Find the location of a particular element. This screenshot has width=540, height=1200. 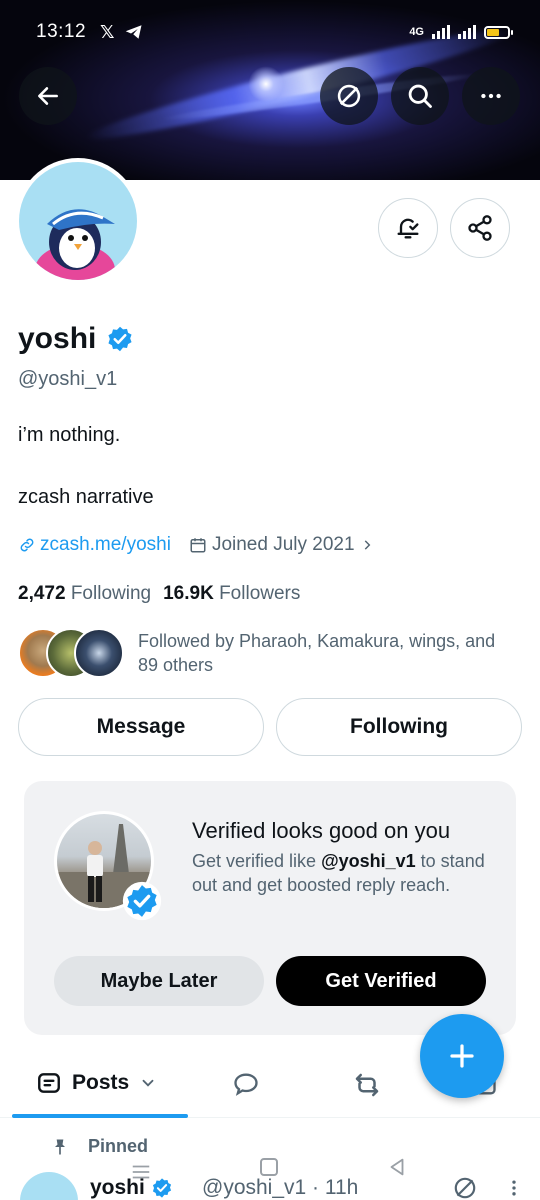

followed-by-avatars is located at coordinates (71, 653).